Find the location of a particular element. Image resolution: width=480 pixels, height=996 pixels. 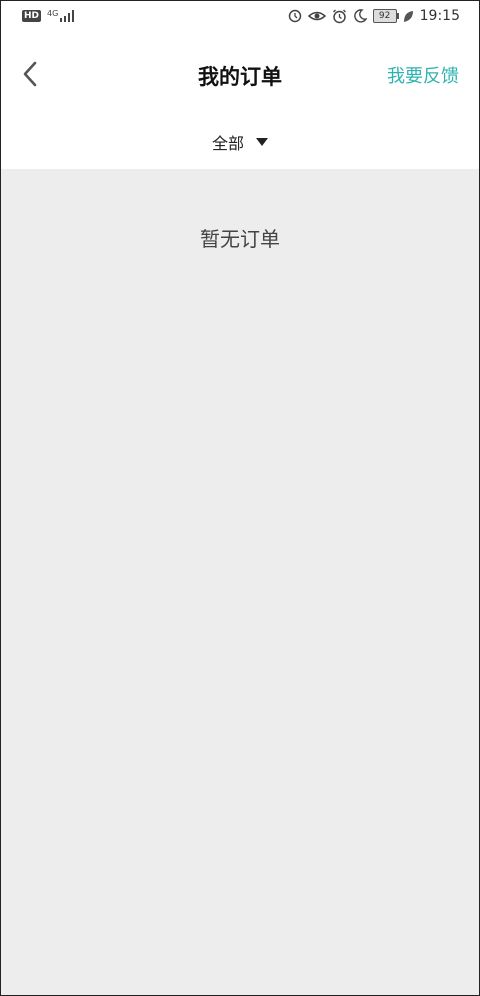

filter-bar: 全部 is located at coordinates (240, 140).